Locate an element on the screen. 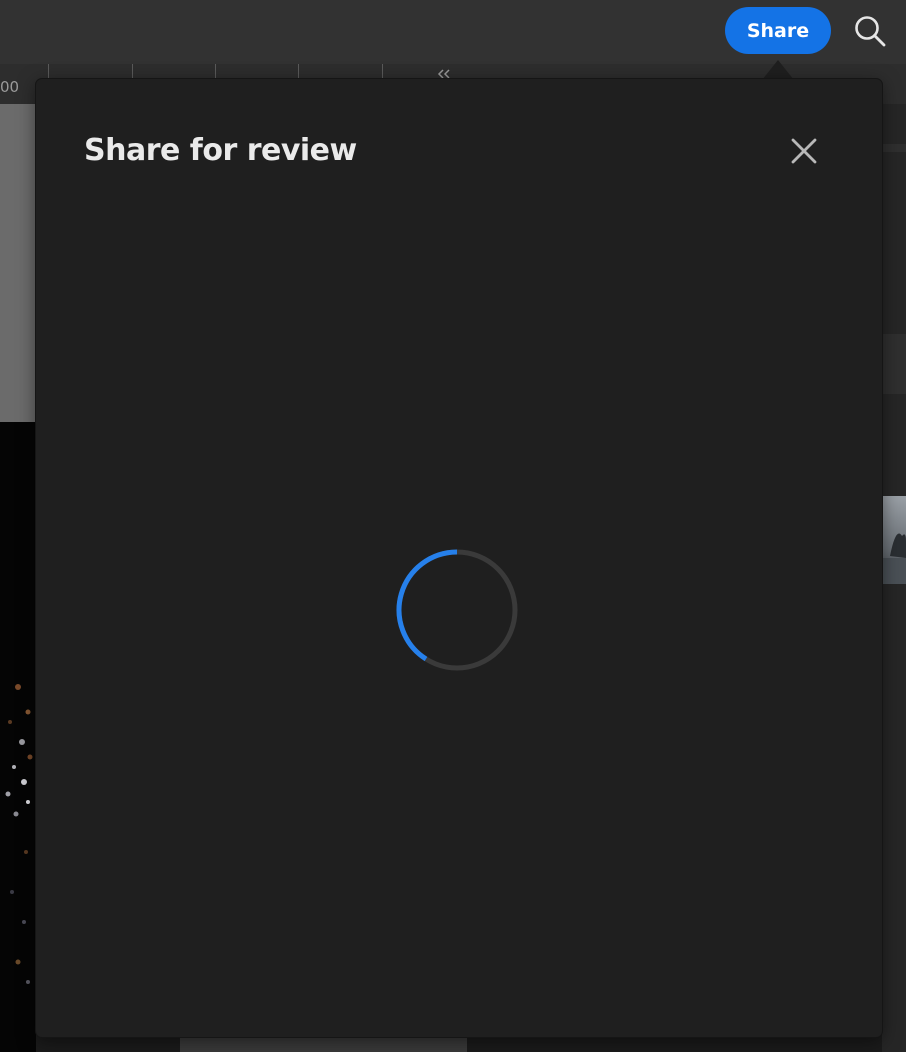 This screenshot has width=906, height=1052. canvas-background is located at coordinates (18, 263).